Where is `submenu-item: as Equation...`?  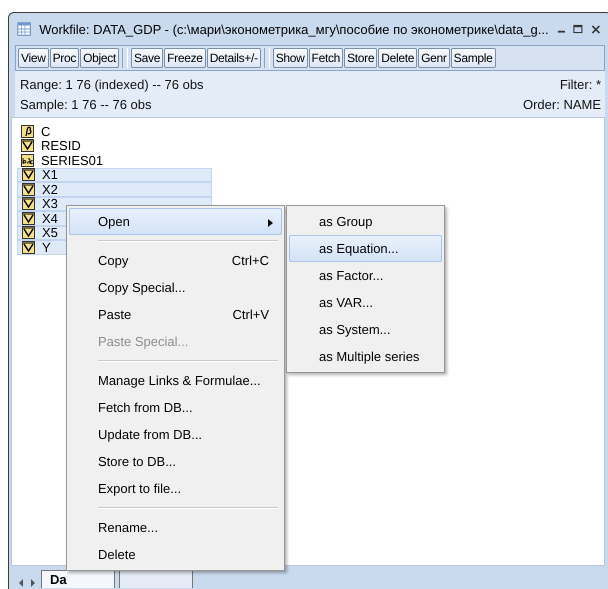 submenu-item: as Equation... is located at coordinates (365, 248).